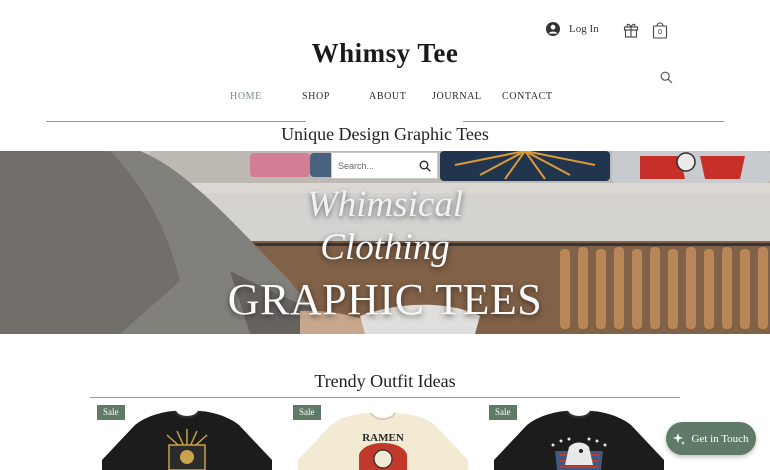 Image resolution: width=770 pixels, height=470 pixels. I want to click on get-in-touch-button: Get in Touch, so click(711, 438).